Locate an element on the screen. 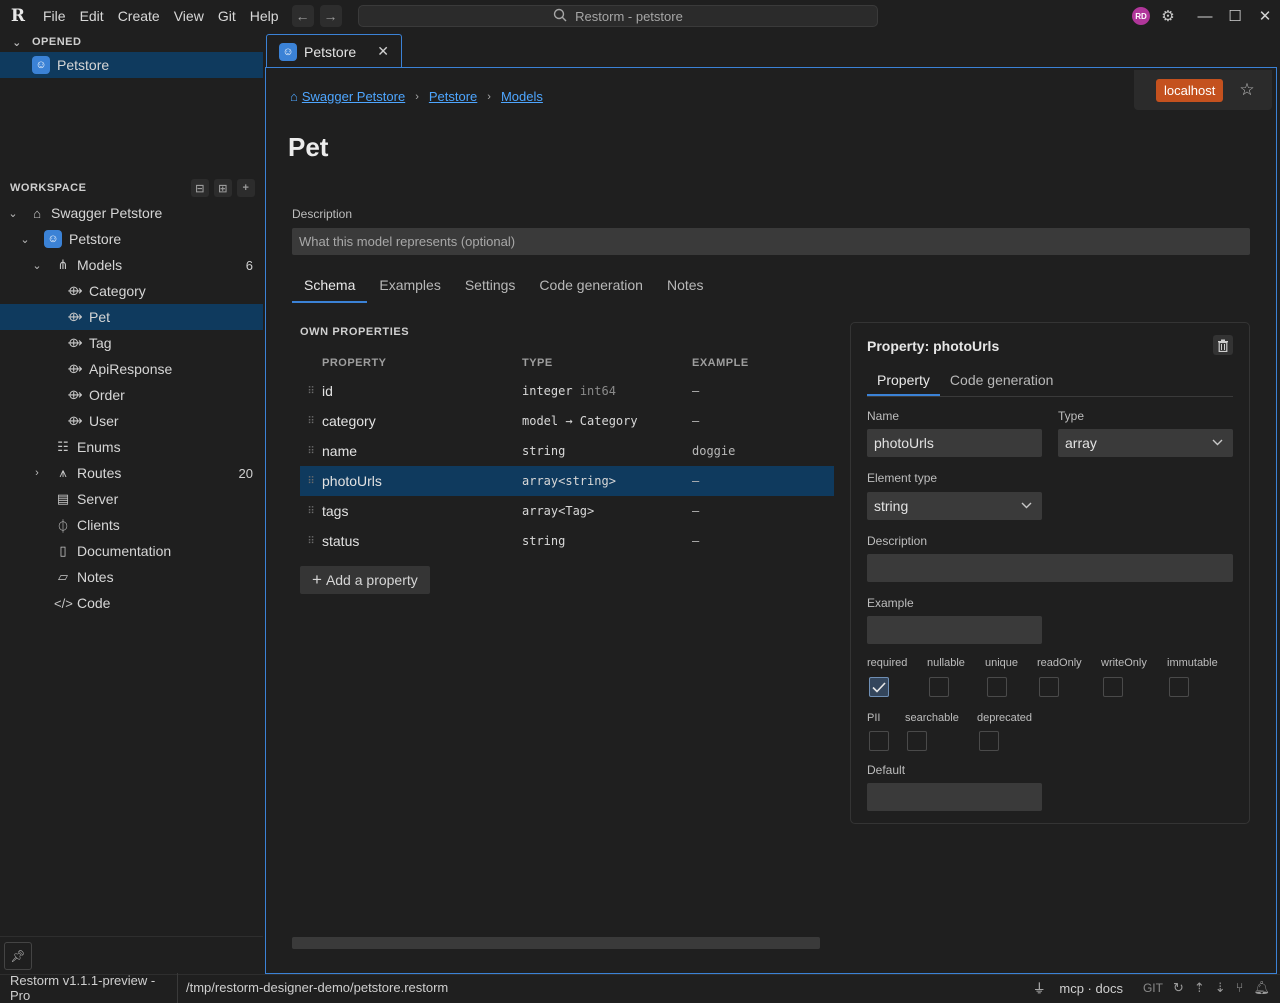 The width and height of the screenshot is (1280, 1003). menu-git: Git is located at coordinates (227, 16).